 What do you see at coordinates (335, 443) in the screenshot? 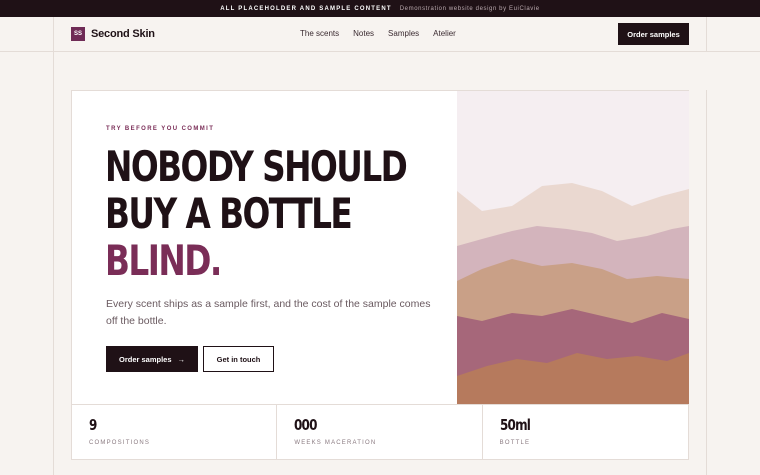
I see `stat-label: WEEKS MACERATION` at bounding box center [335, 443].